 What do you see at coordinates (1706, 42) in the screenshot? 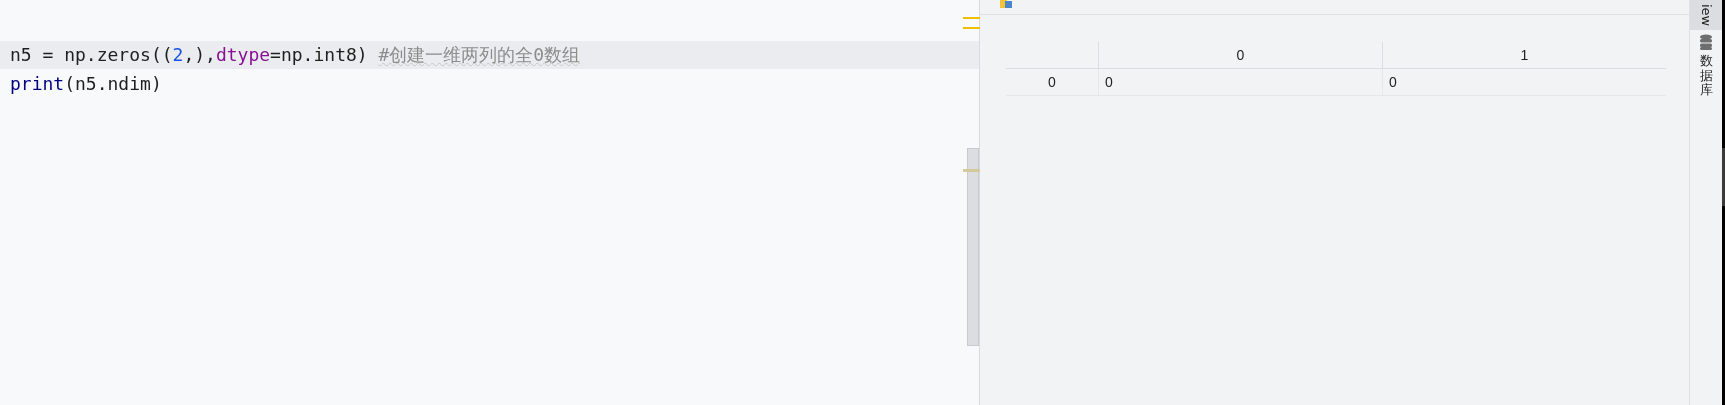
I see `database-icon` at bounding box center [1706, 42].